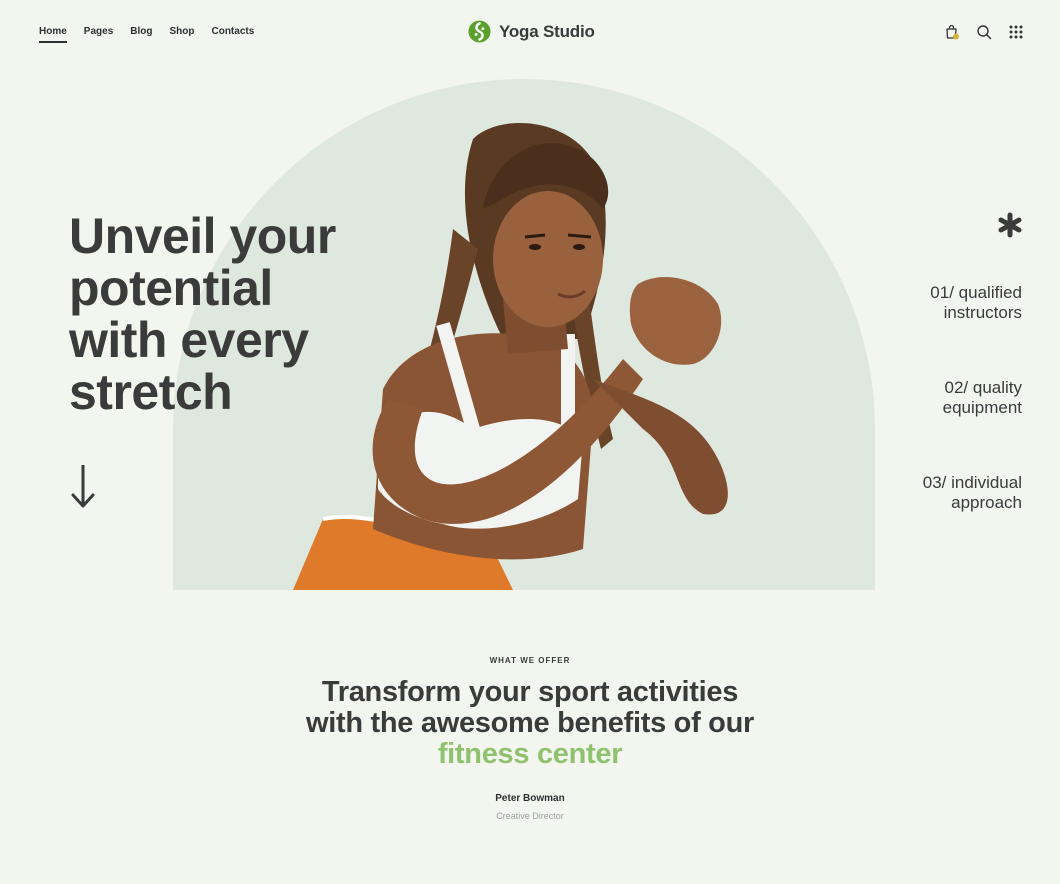  What do you see at coordinates (982, 302) in the screenshot?
I see `feature-text: qualified instructors` at bounding box center [982, 302].